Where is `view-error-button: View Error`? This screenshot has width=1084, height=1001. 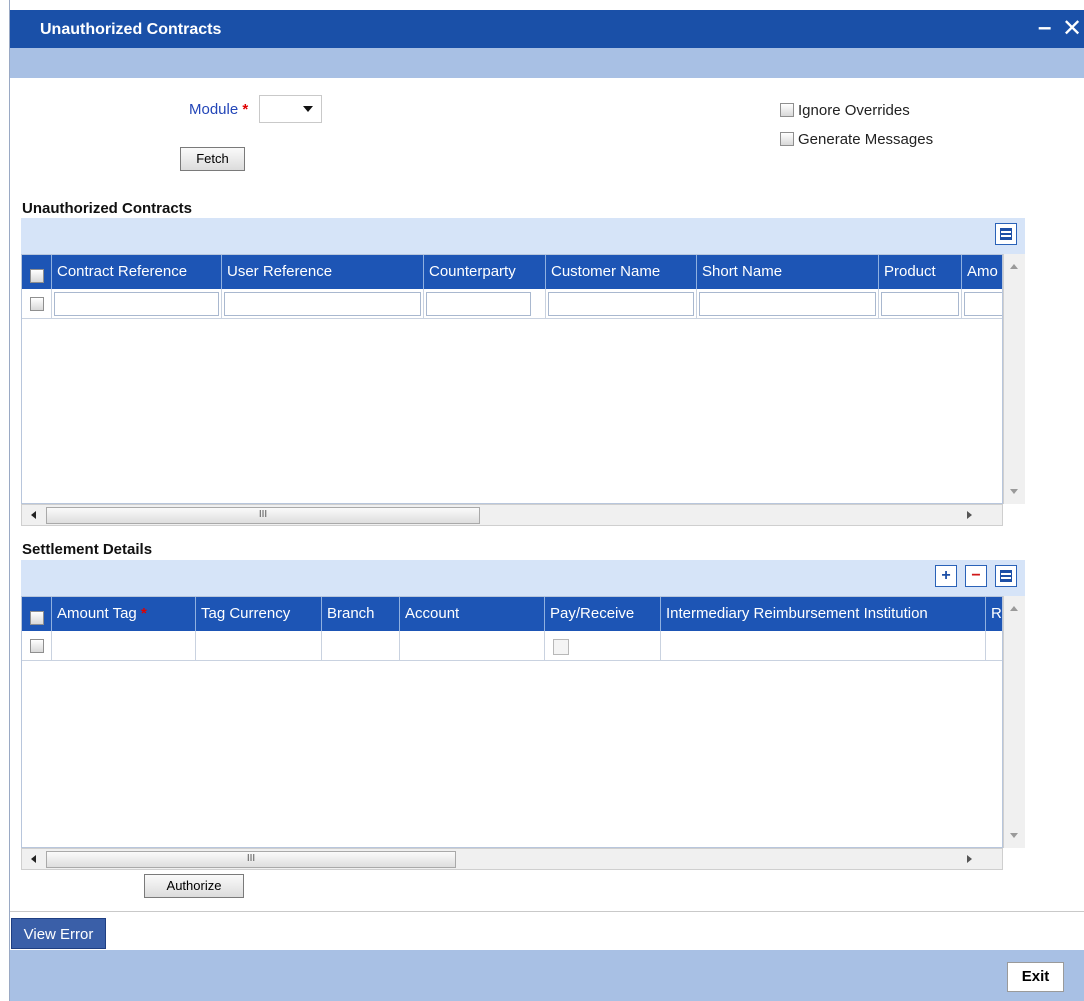
view-error-button: View Error is located at coordinates (58, 933).